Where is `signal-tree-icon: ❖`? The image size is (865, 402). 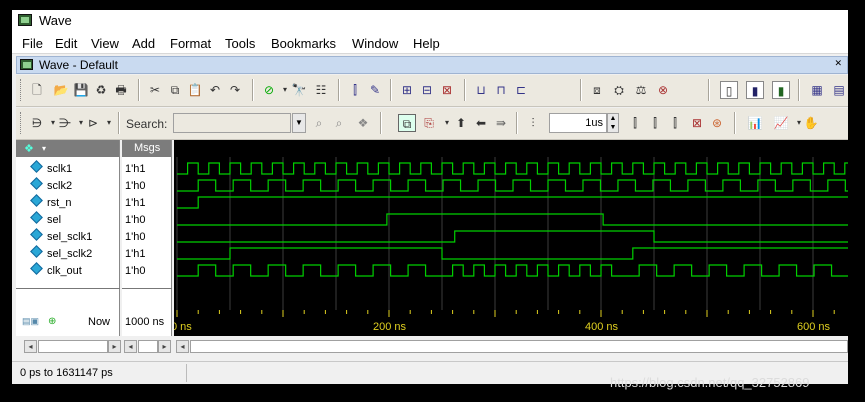 signal-tree-icon: ❖ is located at coordinates (29, 149).